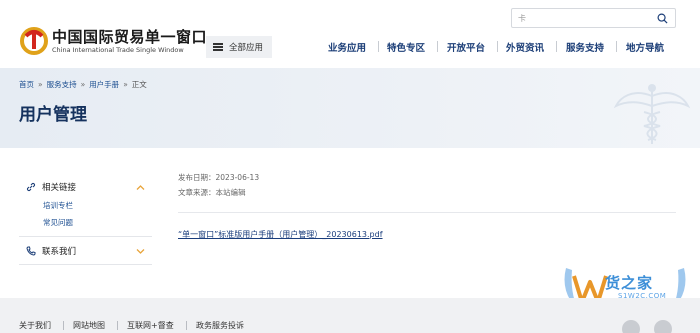 The image size is (700, 333). What do you see at coordinates (34, 40) in the screenshot?
I see `single-window-logo` at bounding box center [34, 40].